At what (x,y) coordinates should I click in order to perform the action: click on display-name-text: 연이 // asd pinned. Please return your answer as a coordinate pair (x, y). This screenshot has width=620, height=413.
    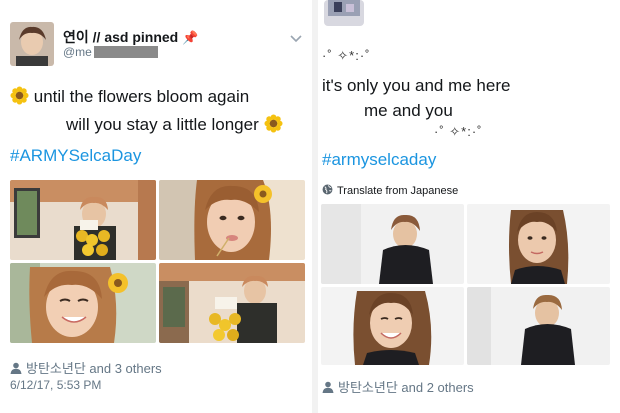
    Looking at the image, I should click on (121, 37).